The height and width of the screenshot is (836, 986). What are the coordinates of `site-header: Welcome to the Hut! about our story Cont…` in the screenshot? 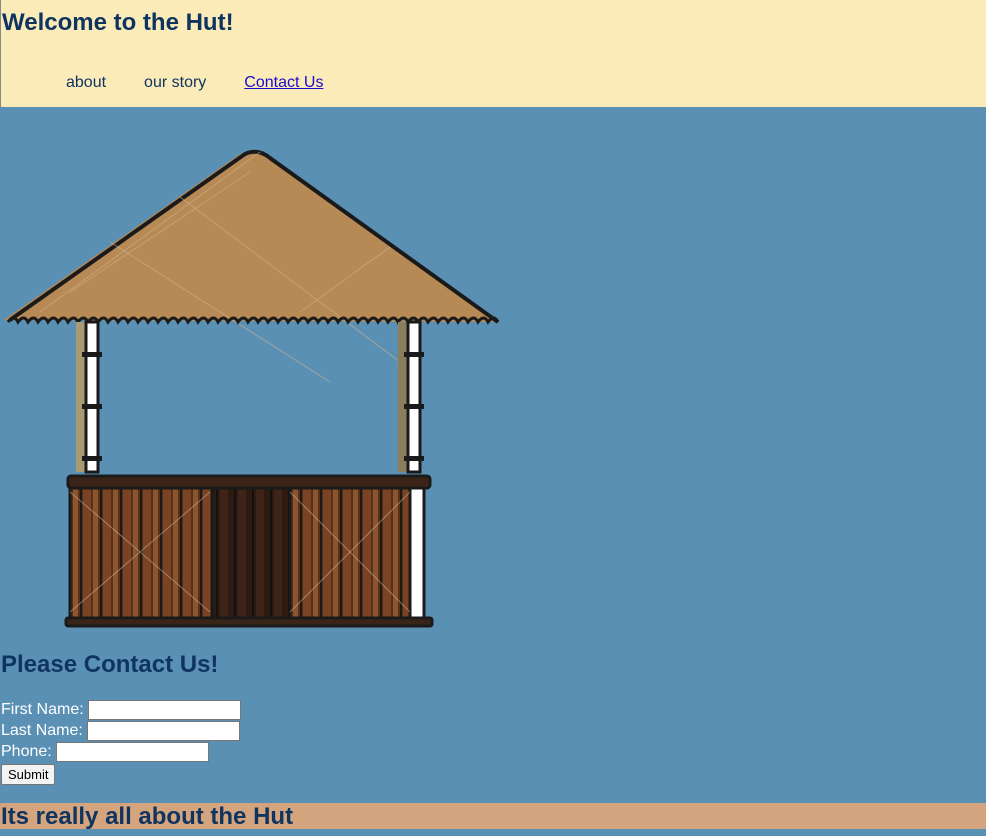 It's located at (493, 53).